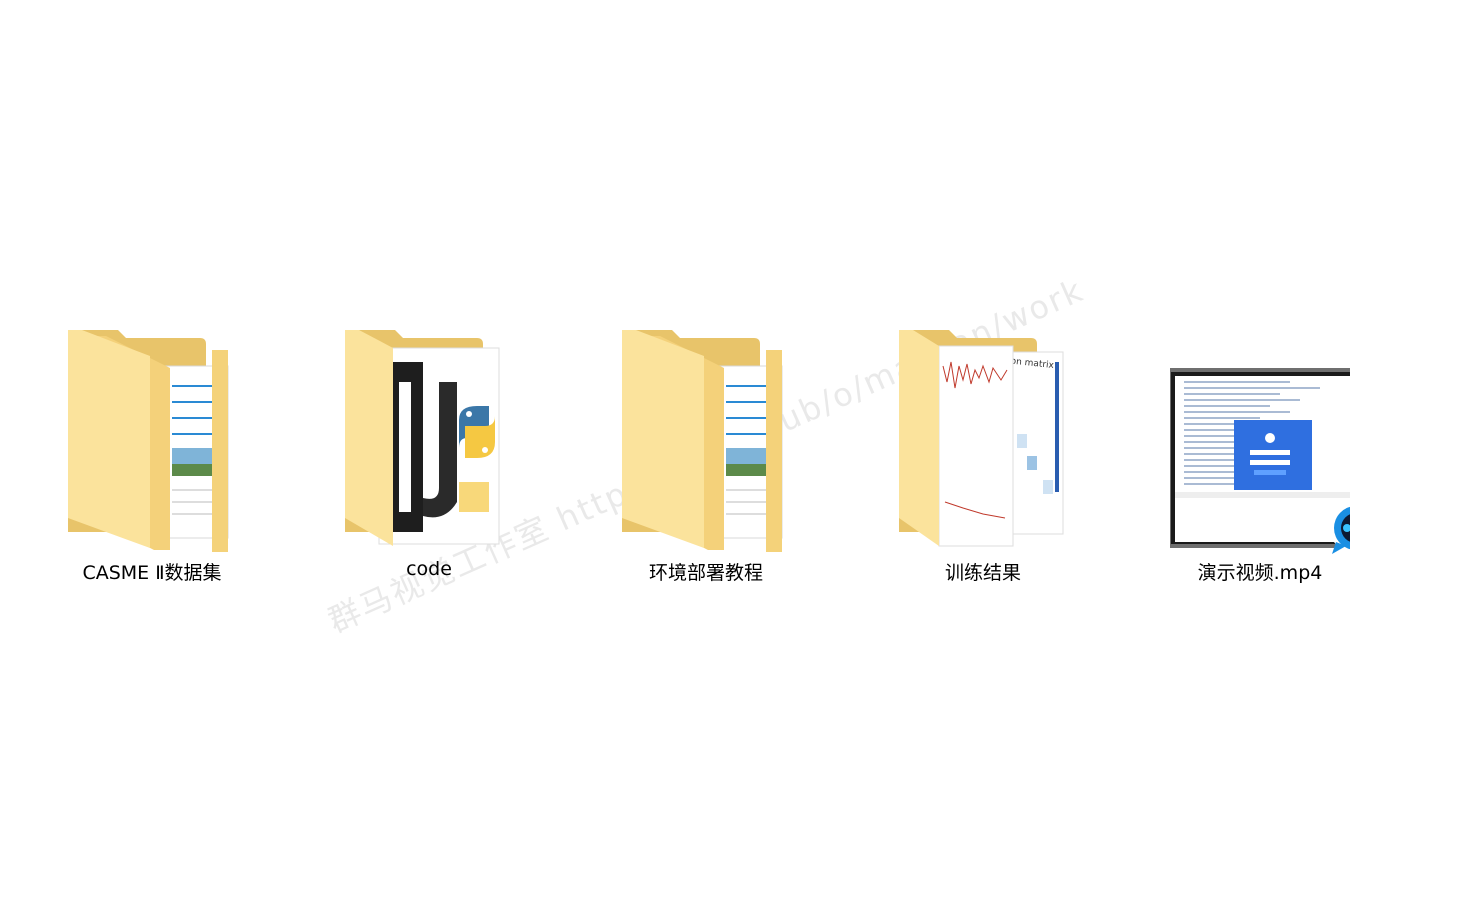 Image resolution: width=1479 pixels, height=914 pixels. What do you see at coordinates (152, 573) in the screenshot?
I see `item-name: CASME Ⅱ数据集` at bounding box center [152, 573].